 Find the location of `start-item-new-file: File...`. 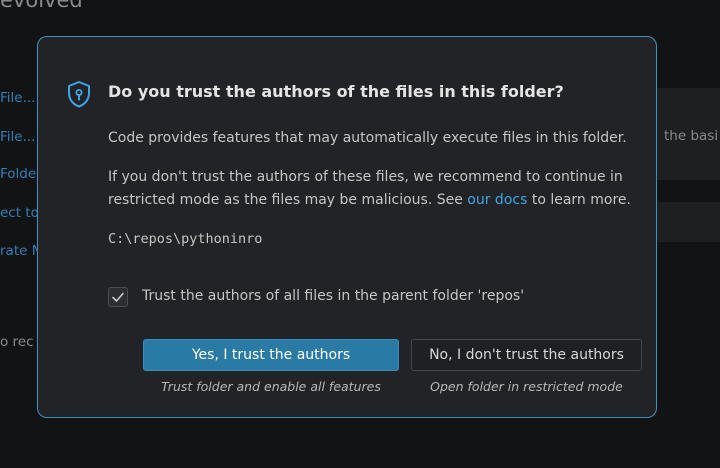

start-item-new-file: File... is located at coordinates (17, 98).